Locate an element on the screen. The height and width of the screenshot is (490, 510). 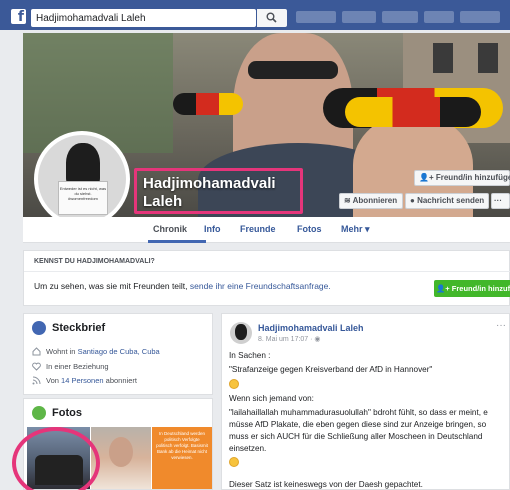
intro-row-residence: Wohnt in Santiago de Cuba, Cuba is located at coordinates (103, 351).